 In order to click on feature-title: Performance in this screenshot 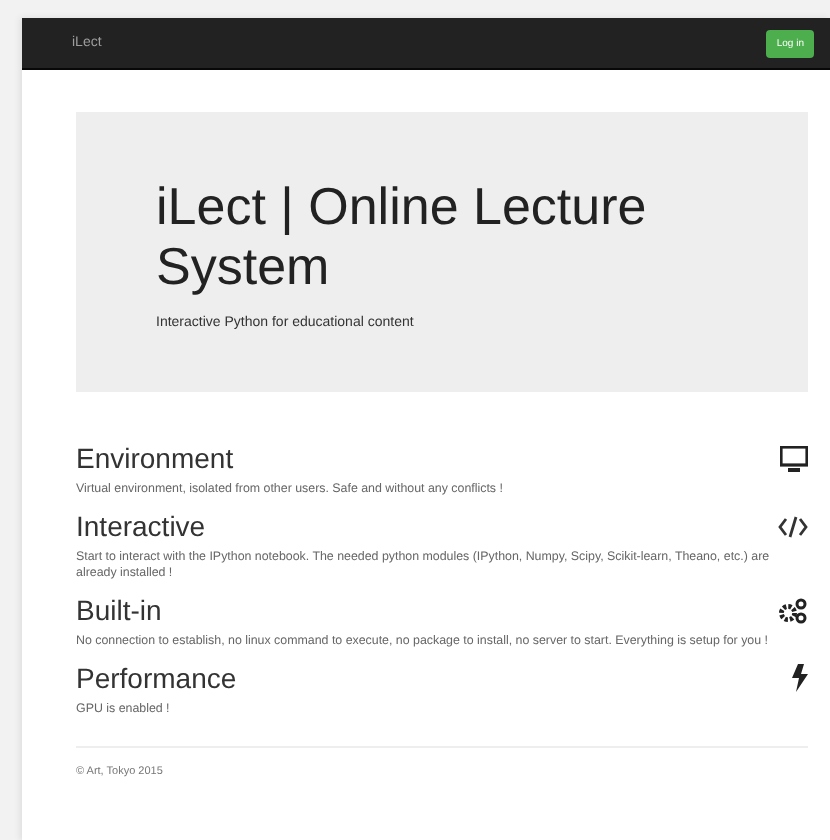, I will do `click(156, 678)`.